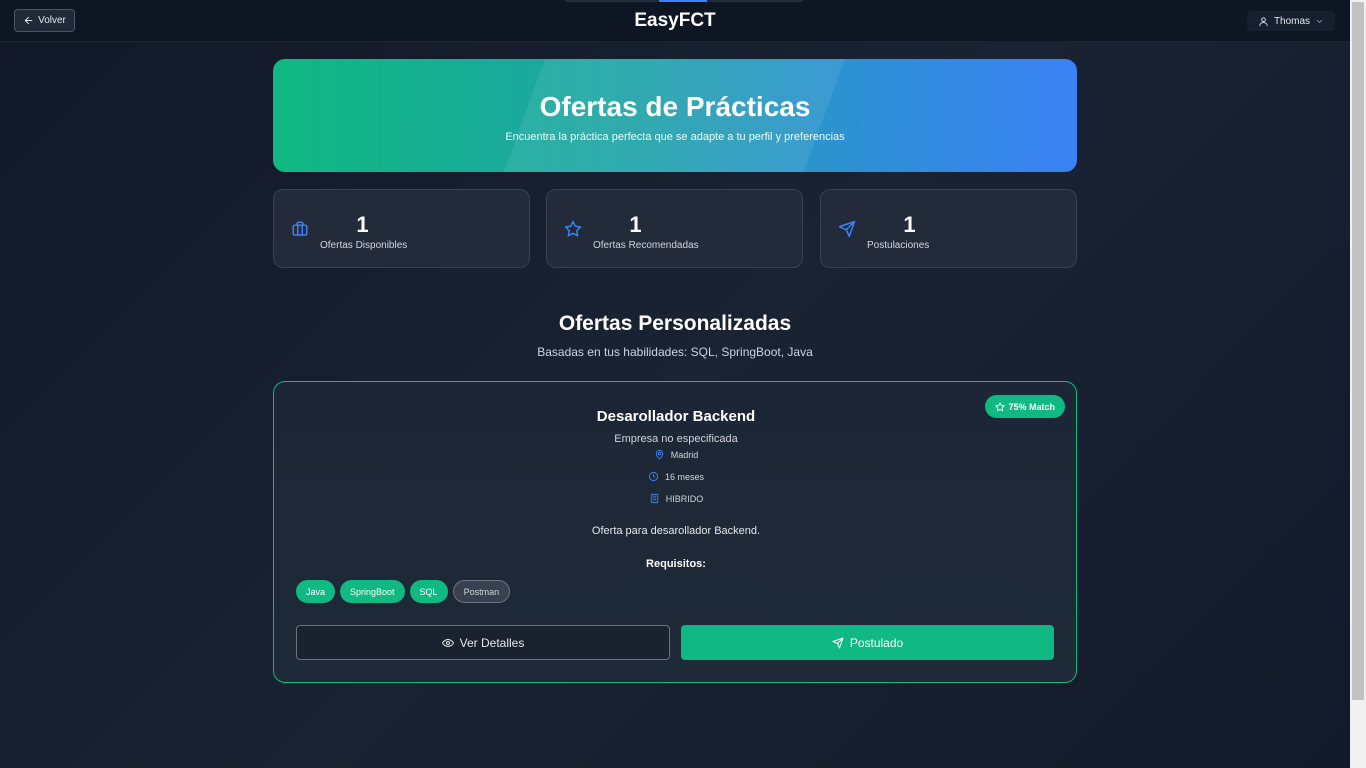 The width and height of the screenshot is (1366, 768). I want to click on stat-label: Ofertas Recomendadas, so click(646, 245).